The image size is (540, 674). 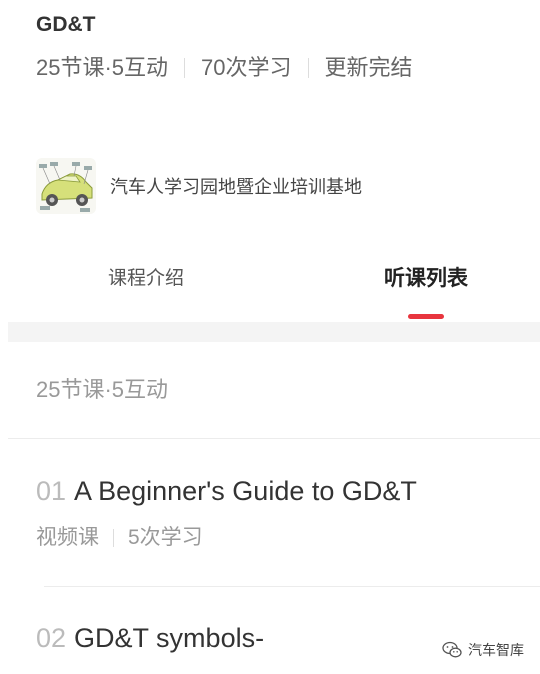 I want to click on lesson-views: 5次学习, so click(x=165, y=537).